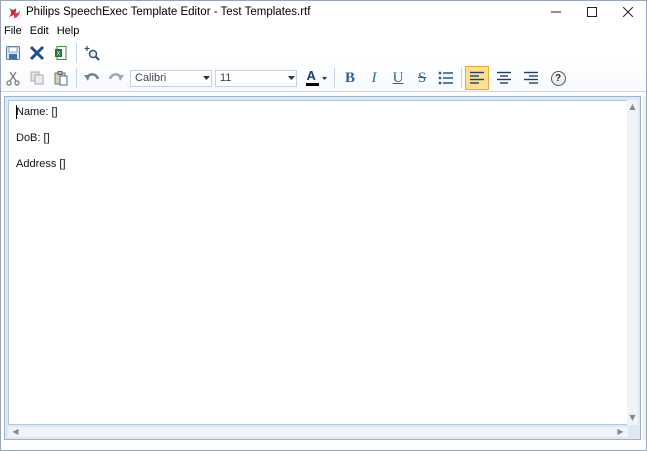  I want to click on menu-edit: Edit, so click(39, 31).